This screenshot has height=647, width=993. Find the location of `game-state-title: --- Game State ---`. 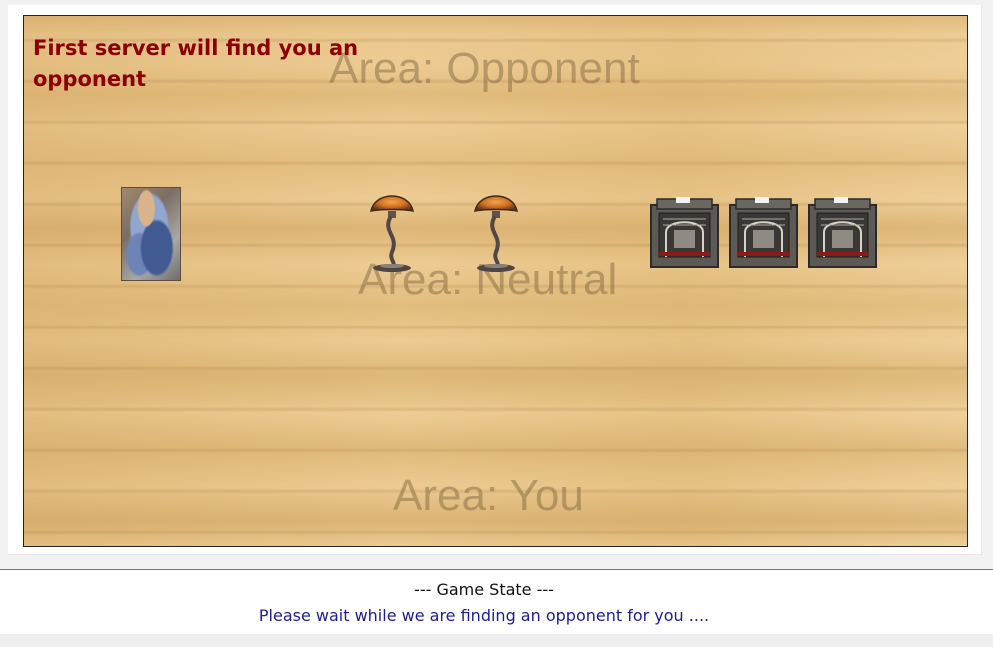

game-state-title: --- Game State --- is located at coordinates (484, 589).